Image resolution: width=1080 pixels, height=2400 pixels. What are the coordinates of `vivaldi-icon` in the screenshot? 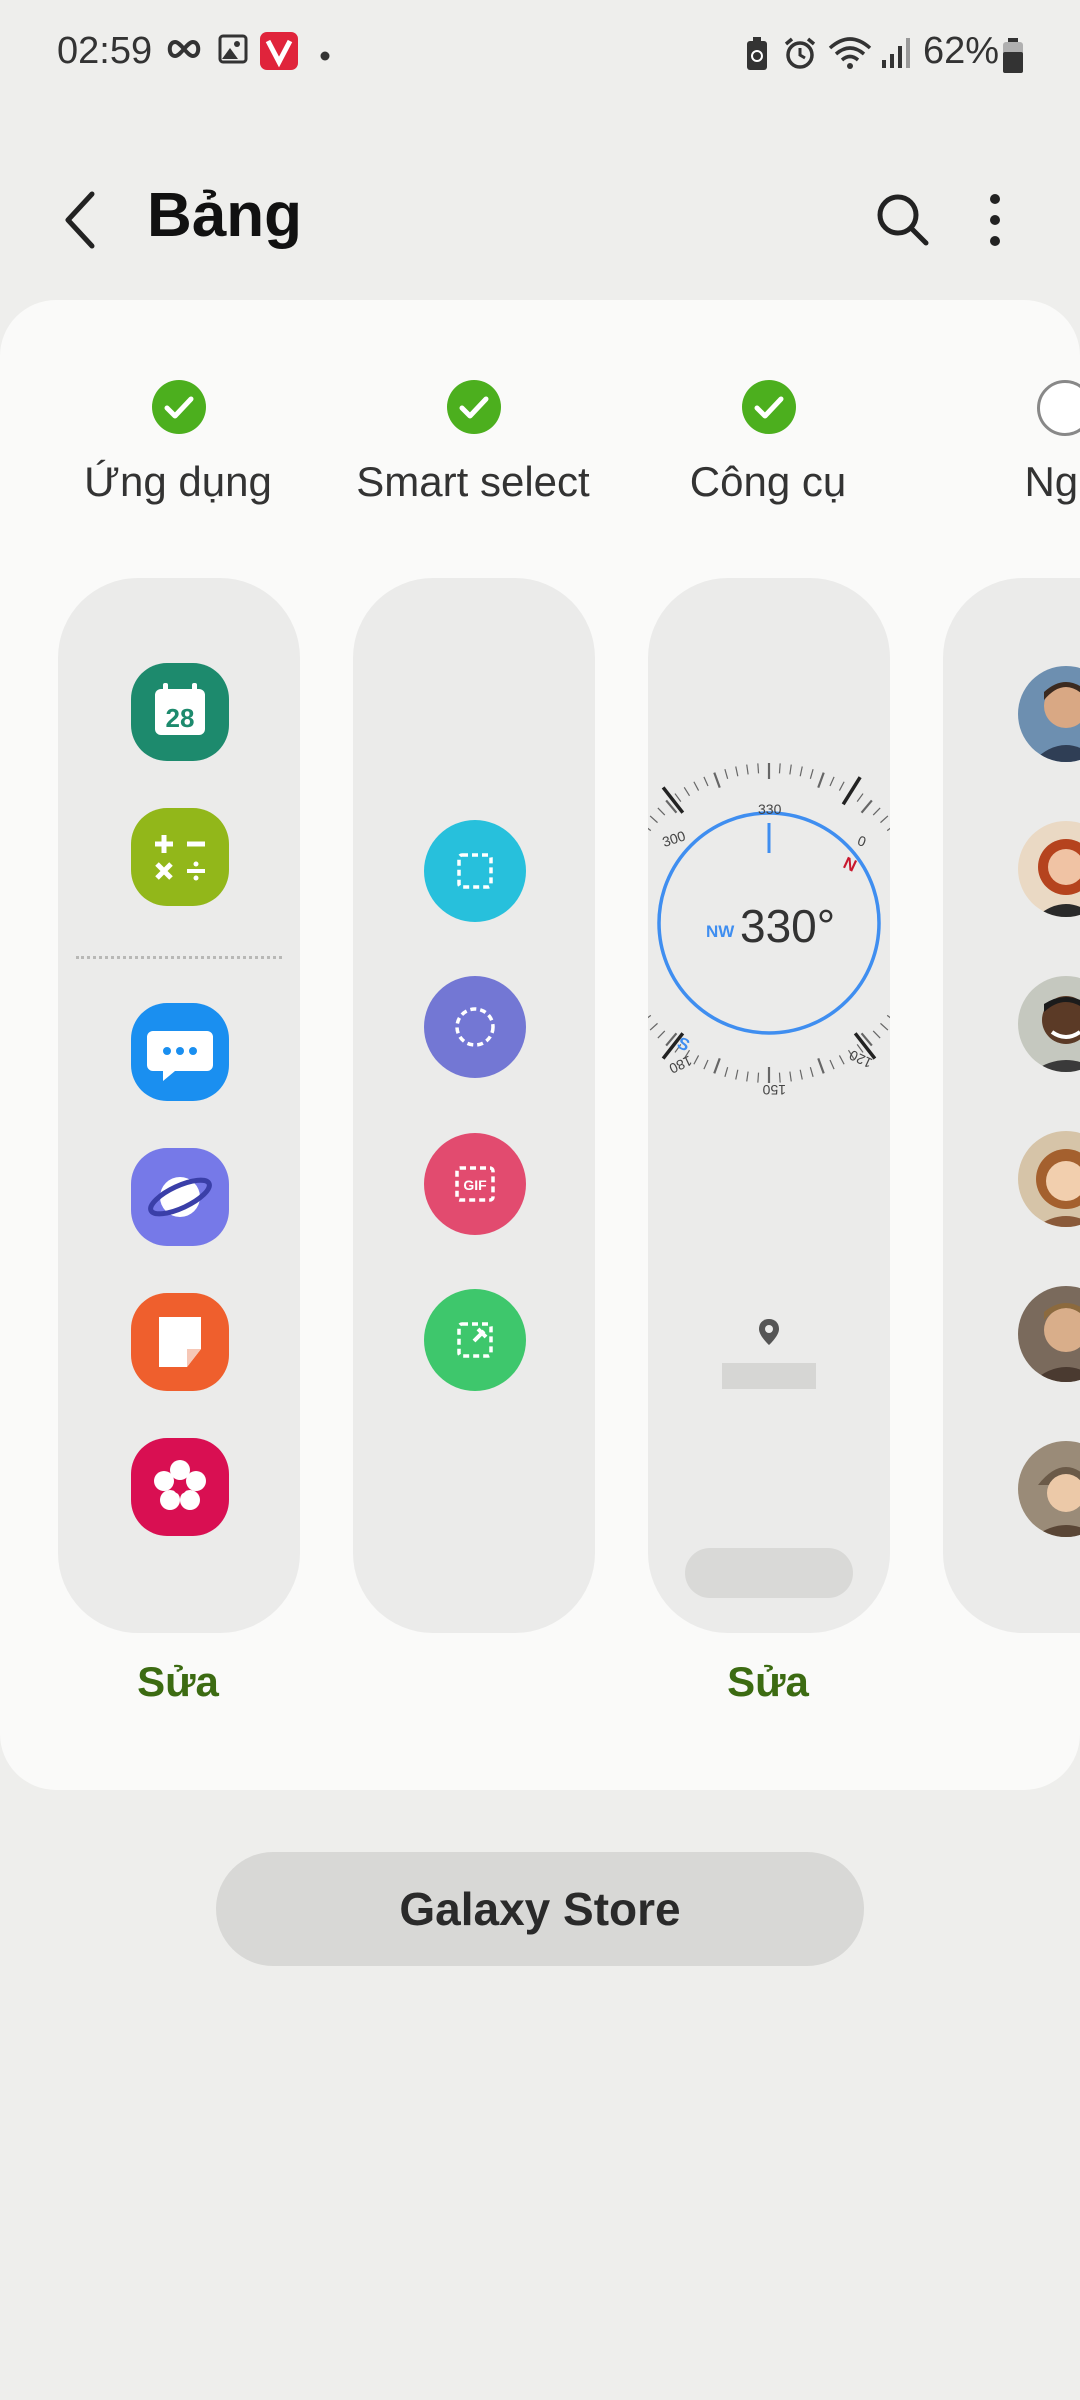 It's located at (279, 53).